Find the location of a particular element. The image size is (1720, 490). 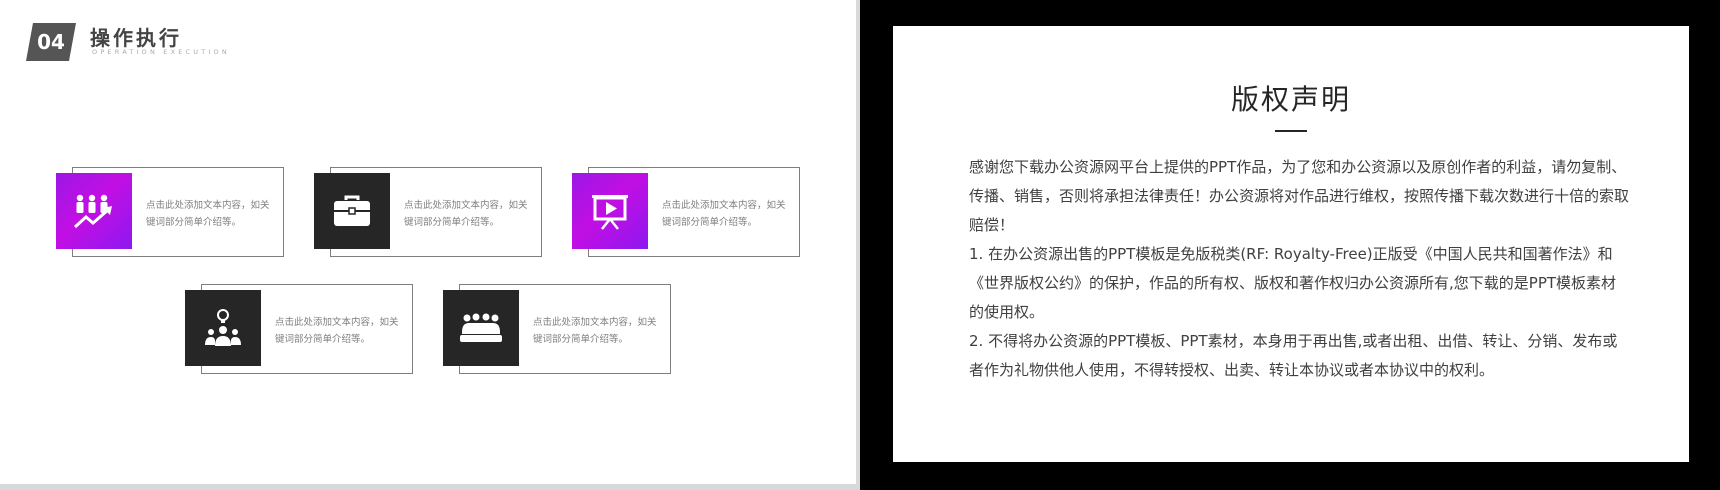

feature-card-3: 点击此处添加文本内容，如关键词部分简单介绍等。 is located at coordinates (686, 213).